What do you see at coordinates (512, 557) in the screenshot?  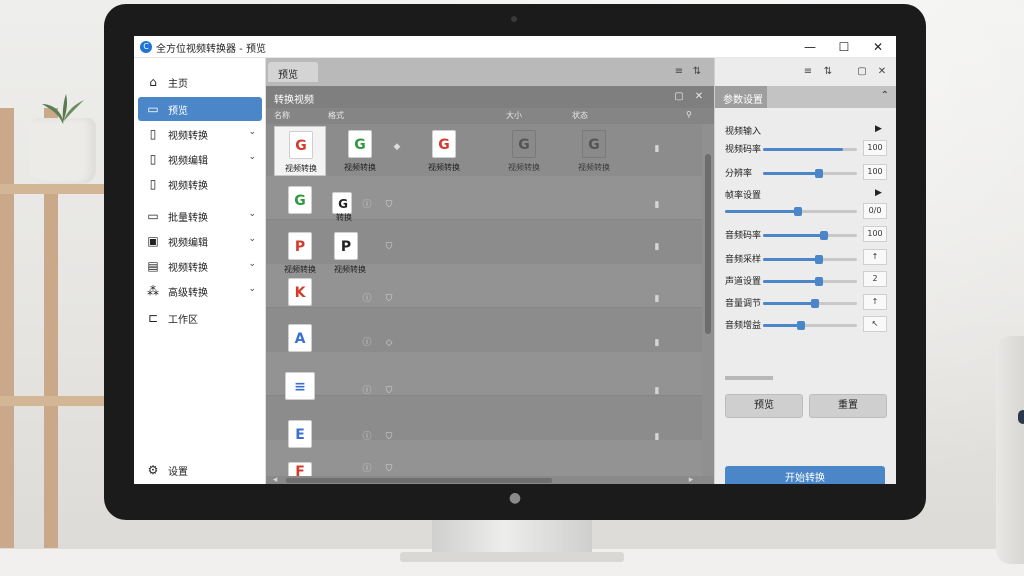 I see `monitor-stand-base` at bounding box center [512, 557].